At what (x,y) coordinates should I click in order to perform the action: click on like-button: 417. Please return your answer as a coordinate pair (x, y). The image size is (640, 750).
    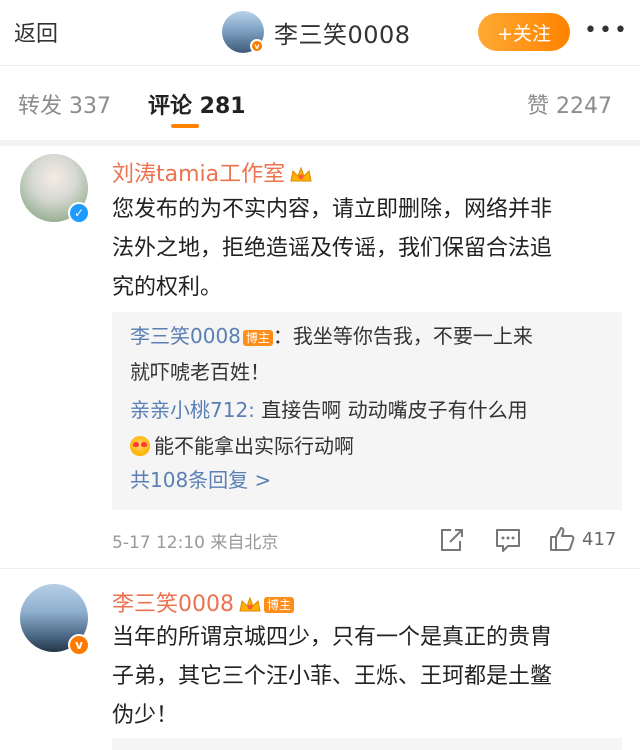
    Looking at the image, I should click on (582, 539).